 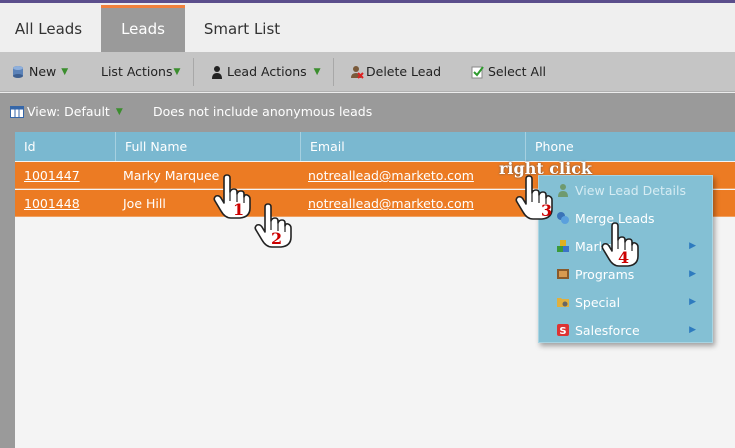 What do you see at coordinates (626, 302) in the screenshot?
I see `menu-item-special: Special ▶` at bounding box center [626, 302].